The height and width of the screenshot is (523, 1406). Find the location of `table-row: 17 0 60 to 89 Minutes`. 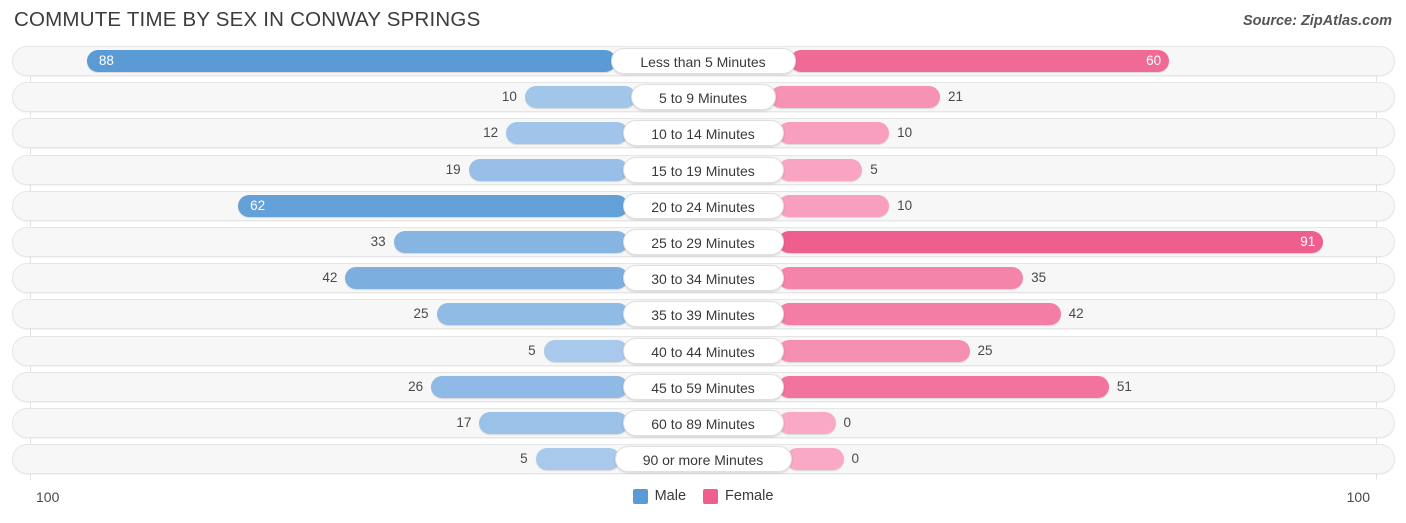

table-row: 17 0 60 to 89 Minutes is located at coordinates (703, 423).